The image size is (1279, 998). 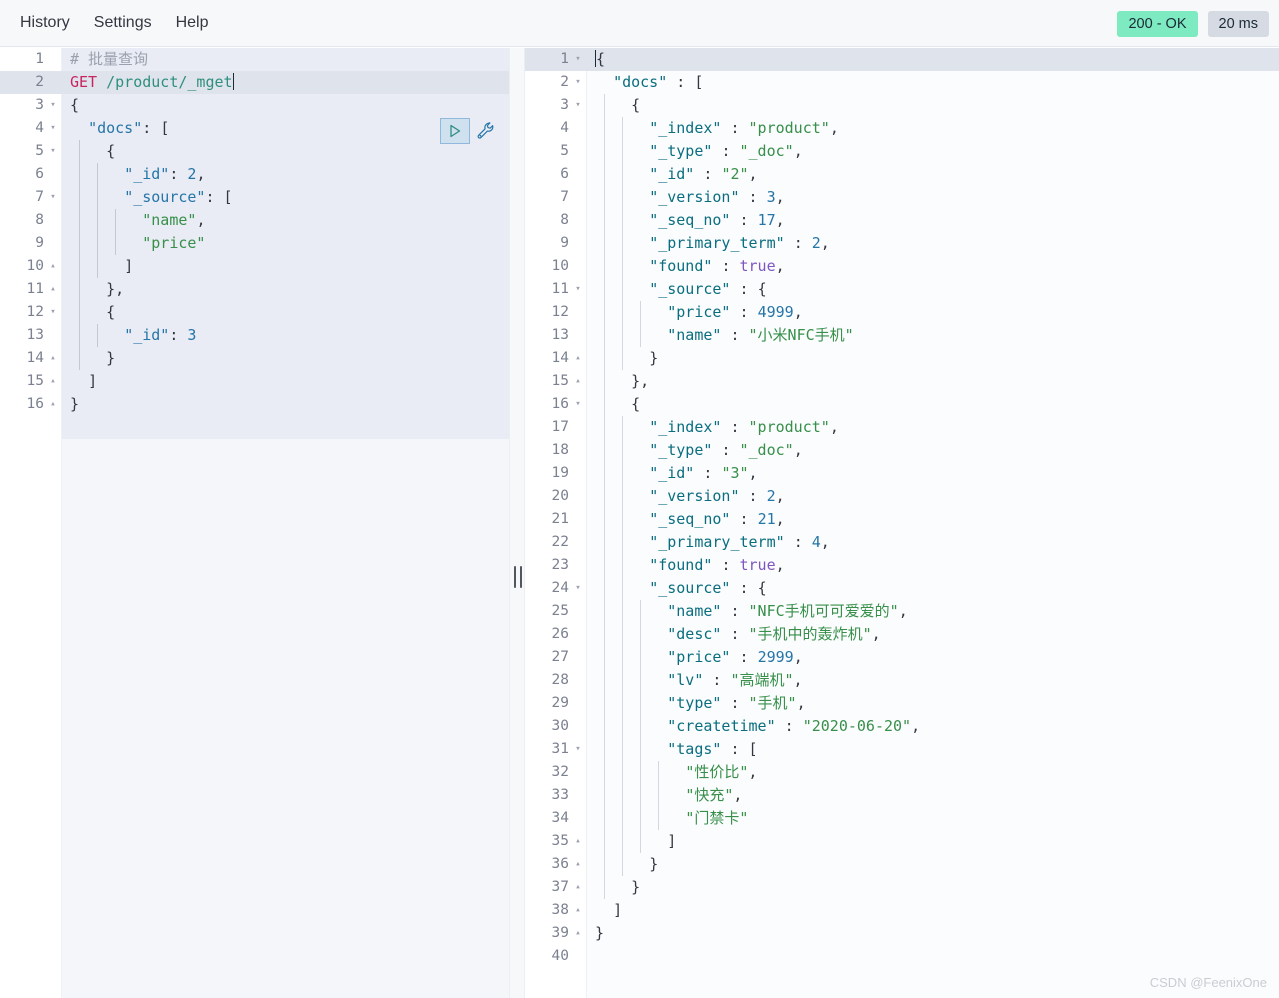 I want to click on code-line: 19 "_id" : "3",, so click(x=902, y=473).